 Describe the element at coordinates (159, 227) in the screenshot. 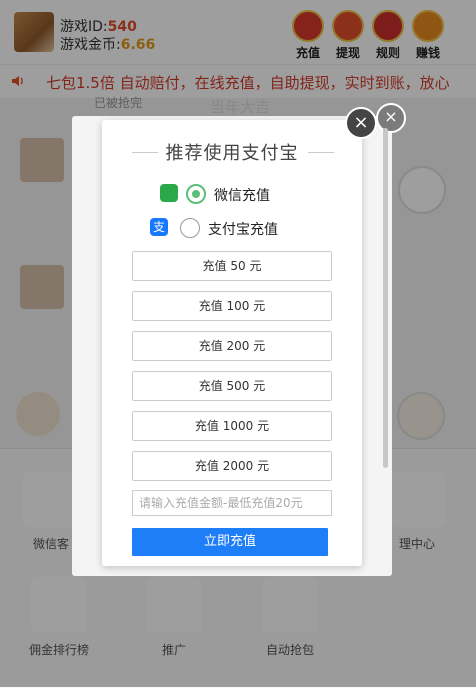

I see `alipay-icon: 支` at that location.